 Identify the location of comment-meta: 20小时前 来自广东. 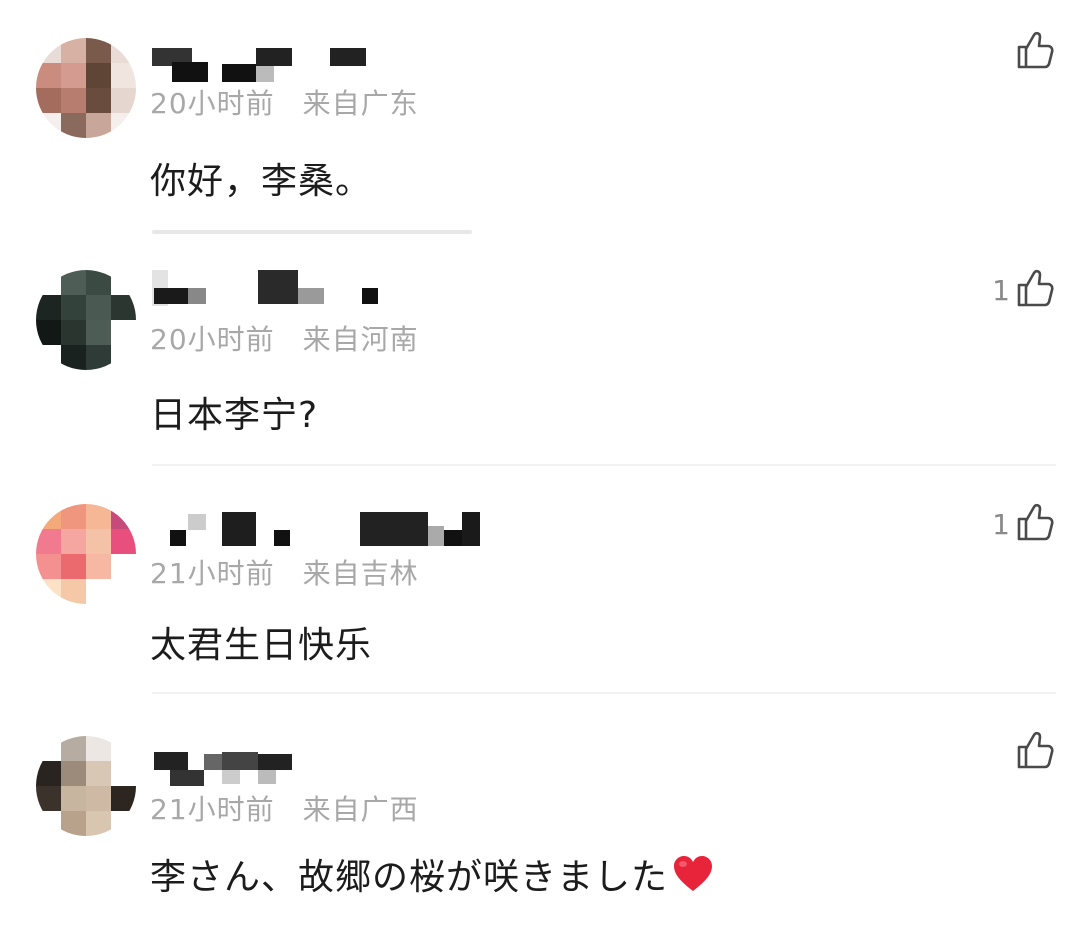
(284, 102).